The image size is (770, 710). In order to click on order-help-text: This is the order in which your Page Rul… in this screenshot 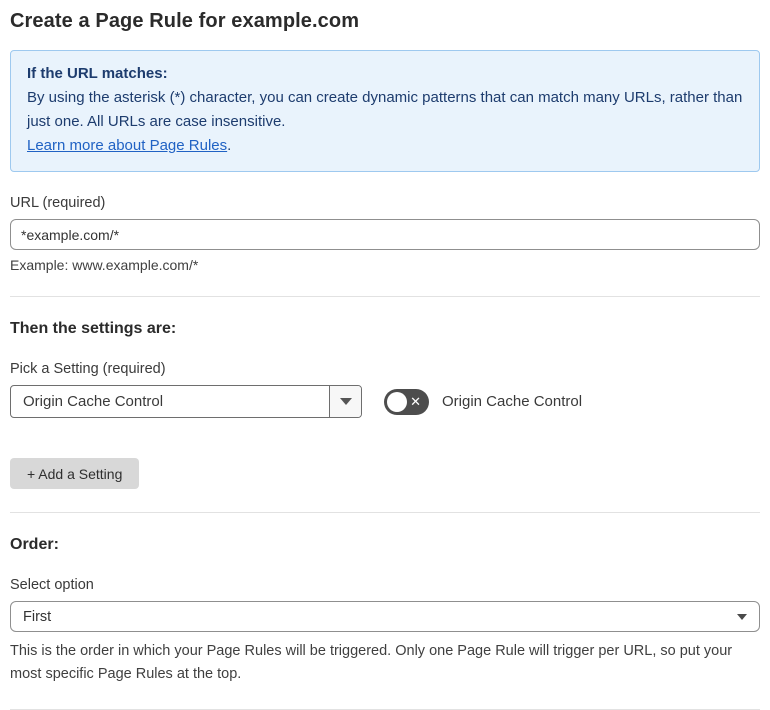, I will do `click(371, 662)`.